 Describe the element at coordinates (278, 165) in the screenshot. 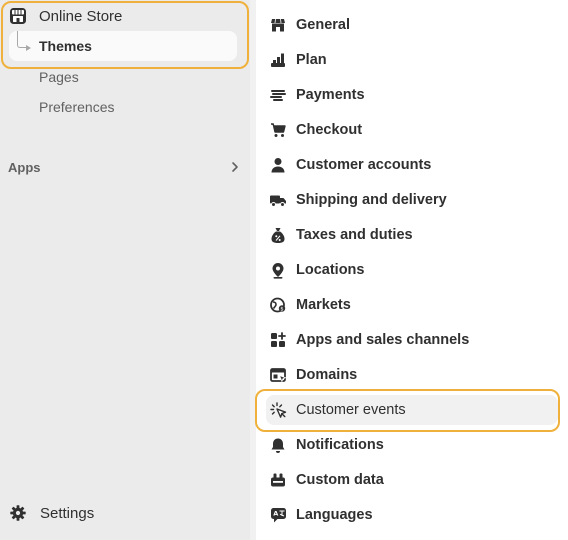

I see `person-icon` at that location.